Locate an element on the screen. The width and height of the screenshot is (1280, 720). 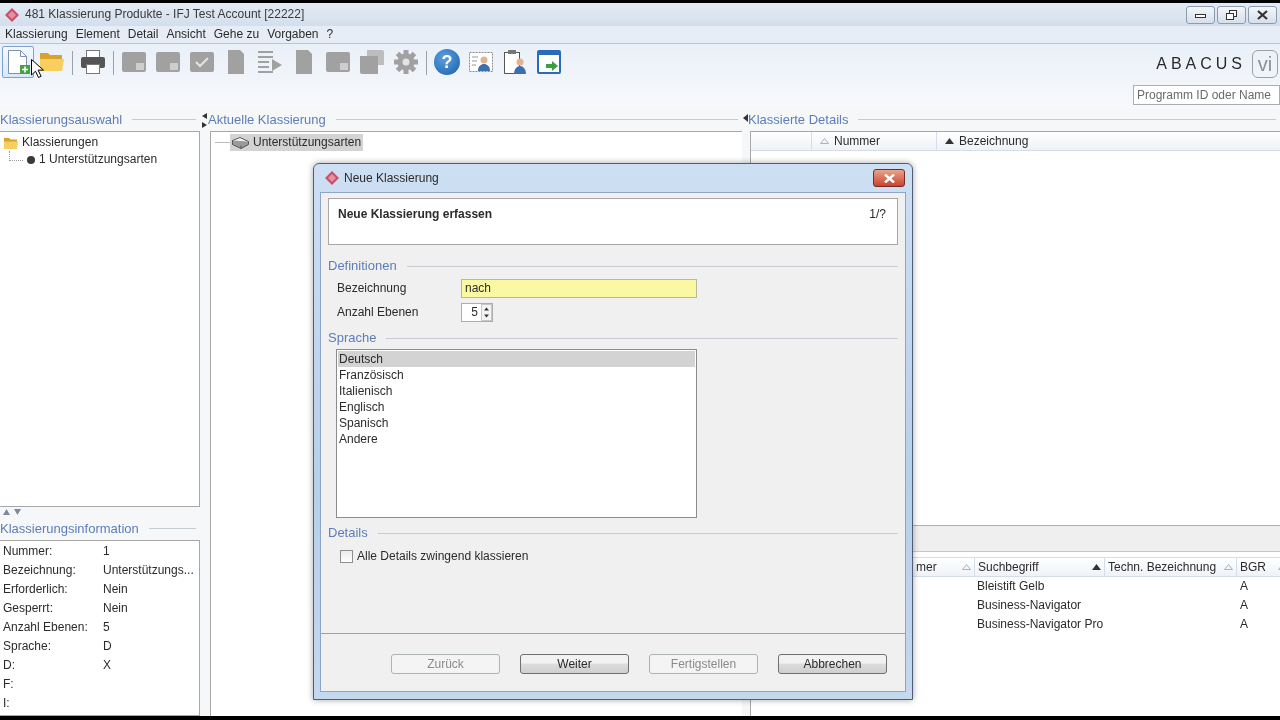
cursor-icon is located at coordinates (37, 68).